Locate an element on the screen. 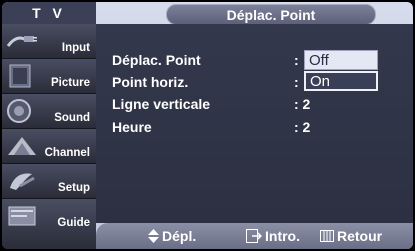  title-bar: T V Déplac. Point is located at coordinates (207, 13).